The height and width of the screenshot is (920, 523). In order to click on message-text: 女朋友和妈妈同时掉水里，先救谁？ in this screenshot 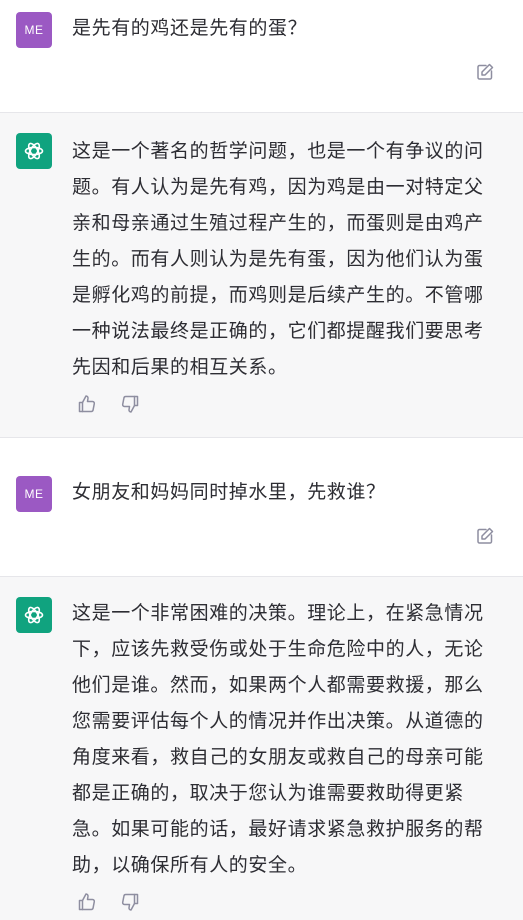, I will do `click(229, 492)`.